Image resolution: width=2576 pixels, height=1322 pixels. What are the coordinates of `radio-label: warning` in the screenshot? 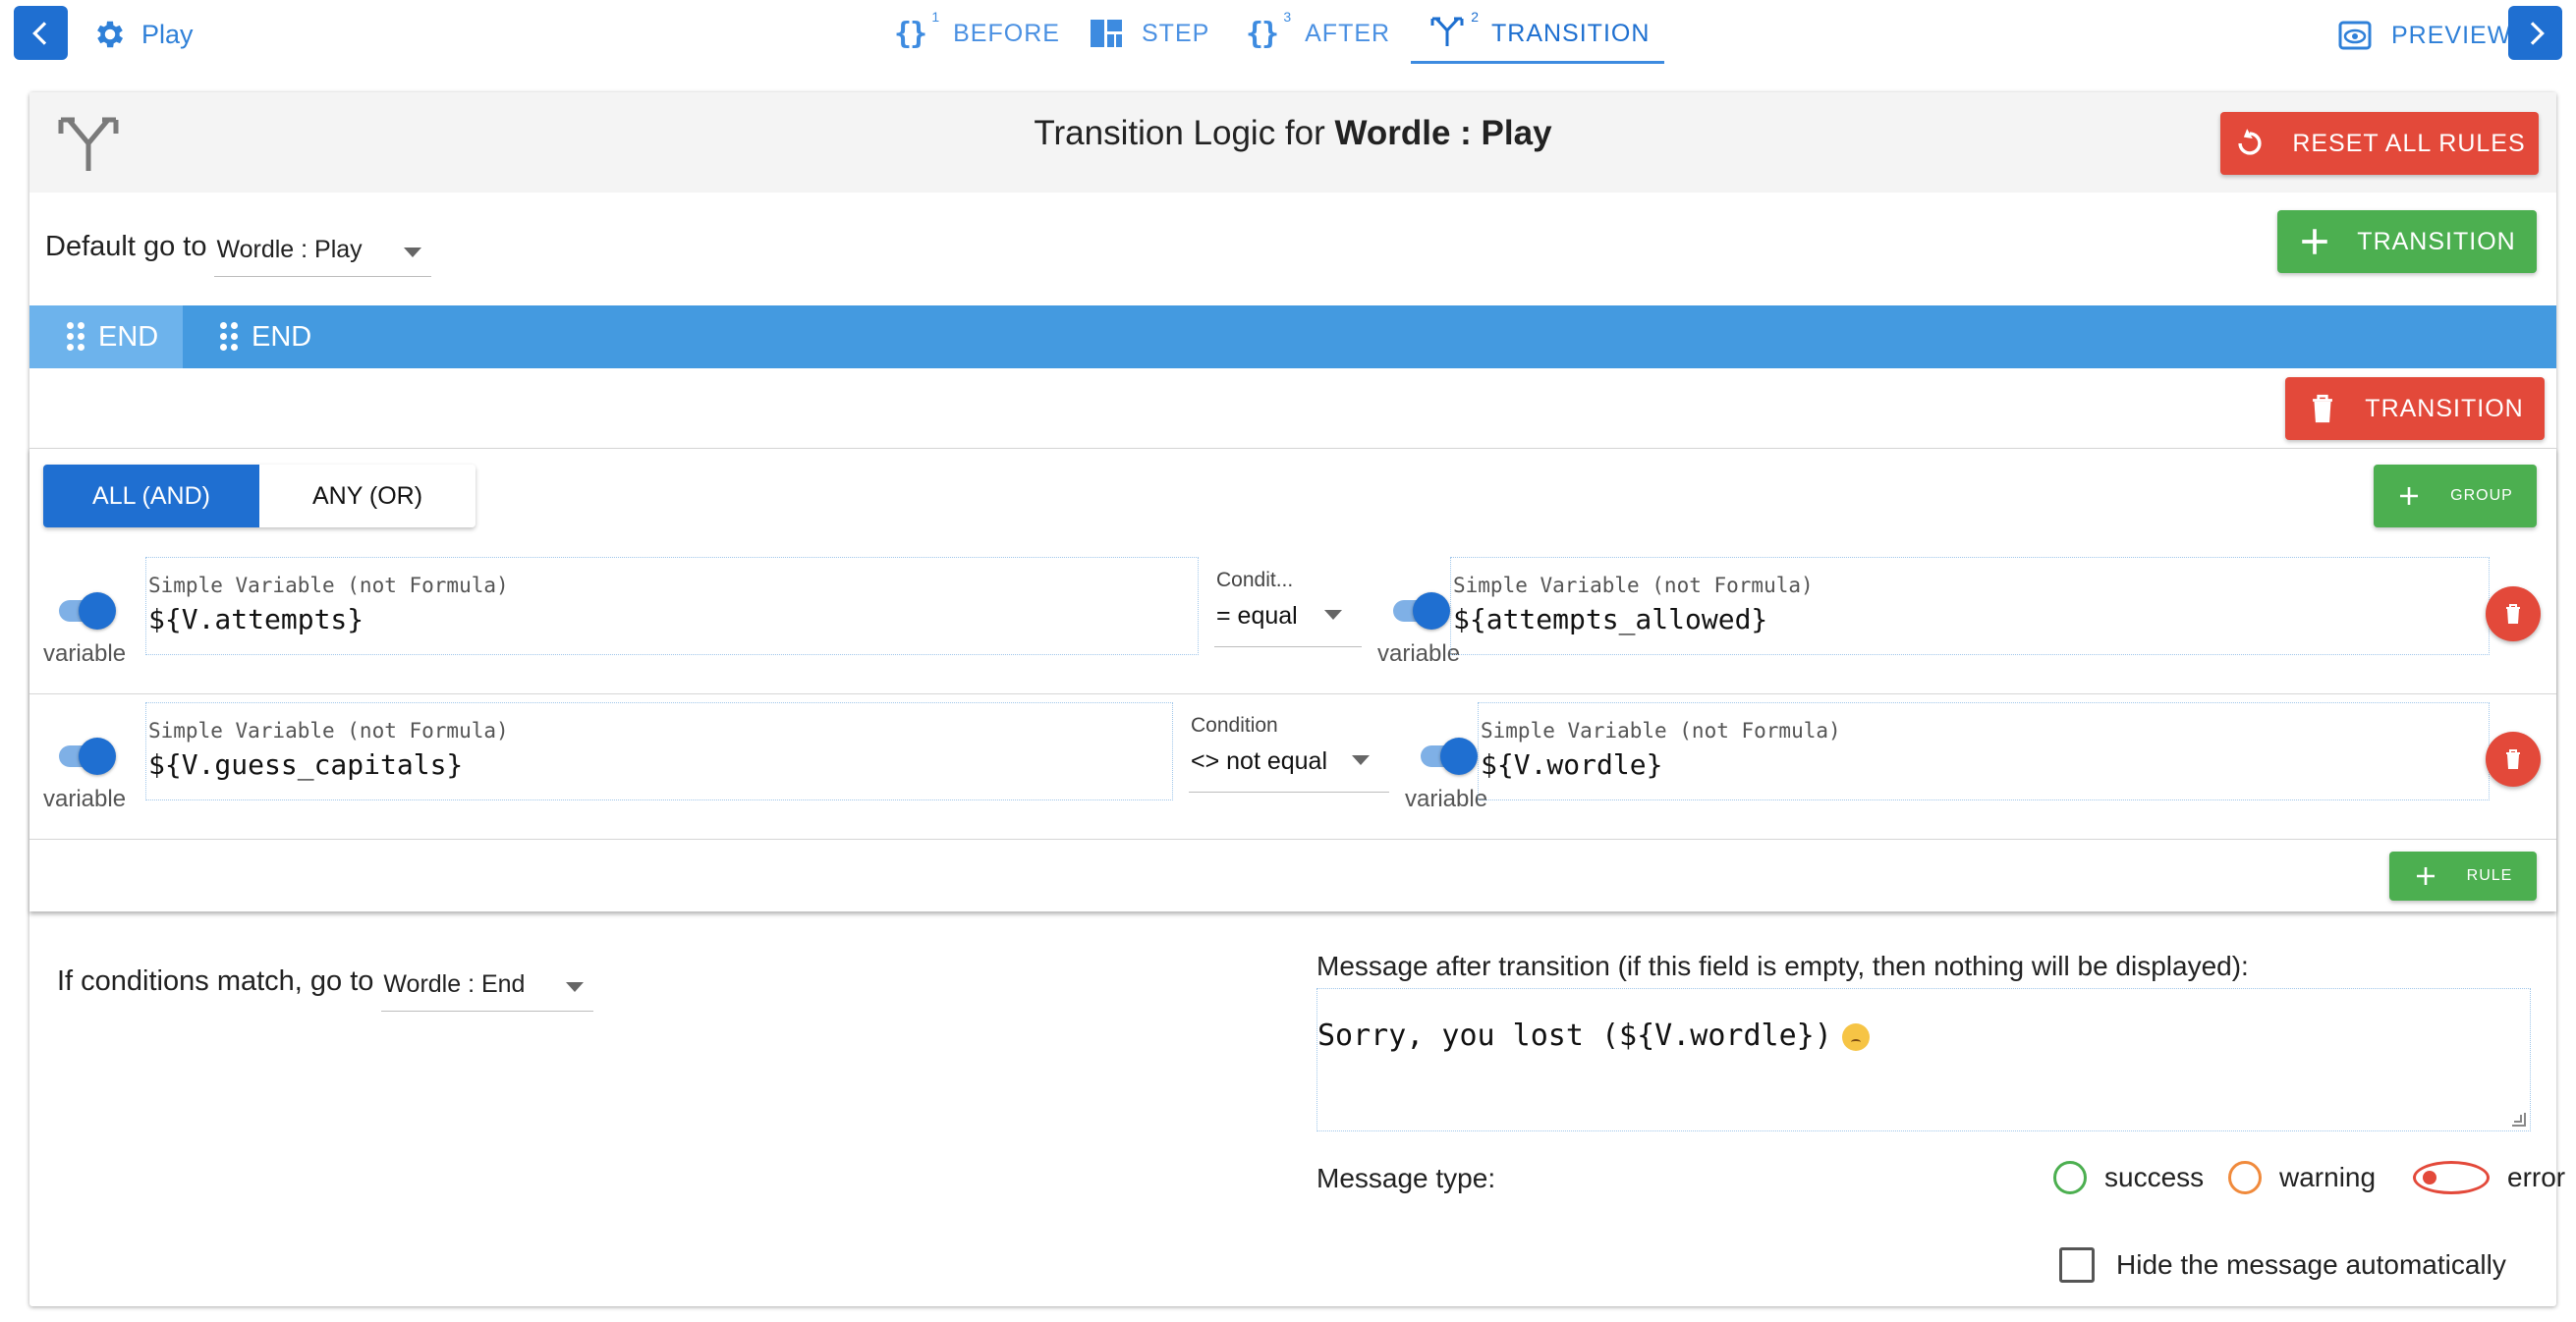 It's located at (2328, 1177).